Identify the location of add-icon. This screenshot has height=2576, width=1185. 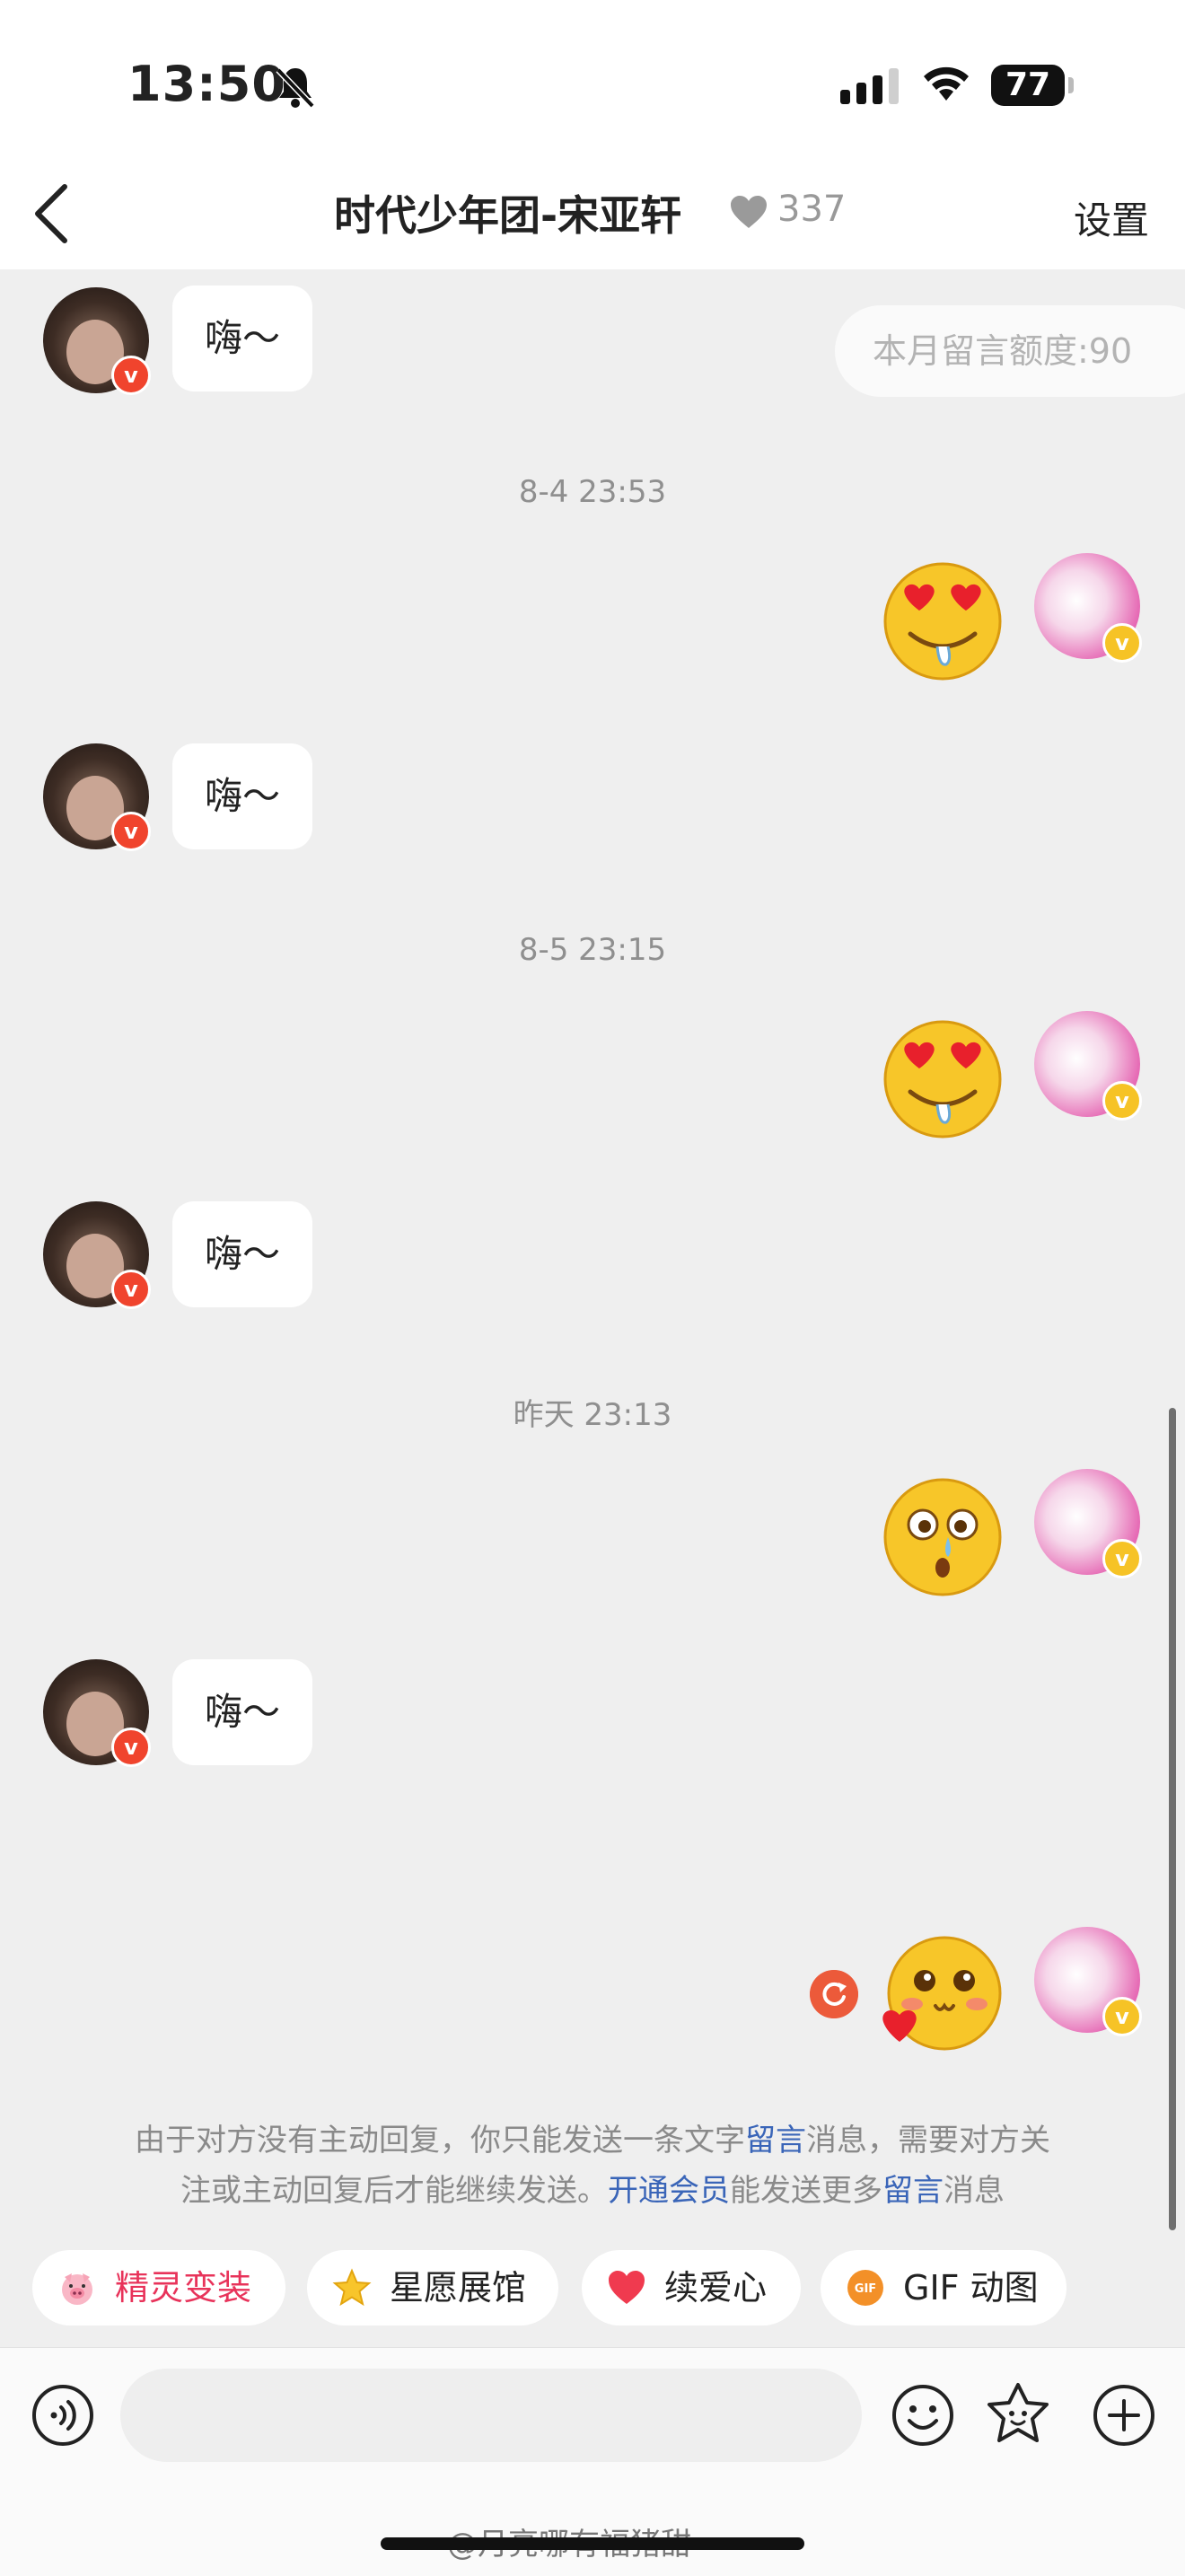
(1124, 2415).